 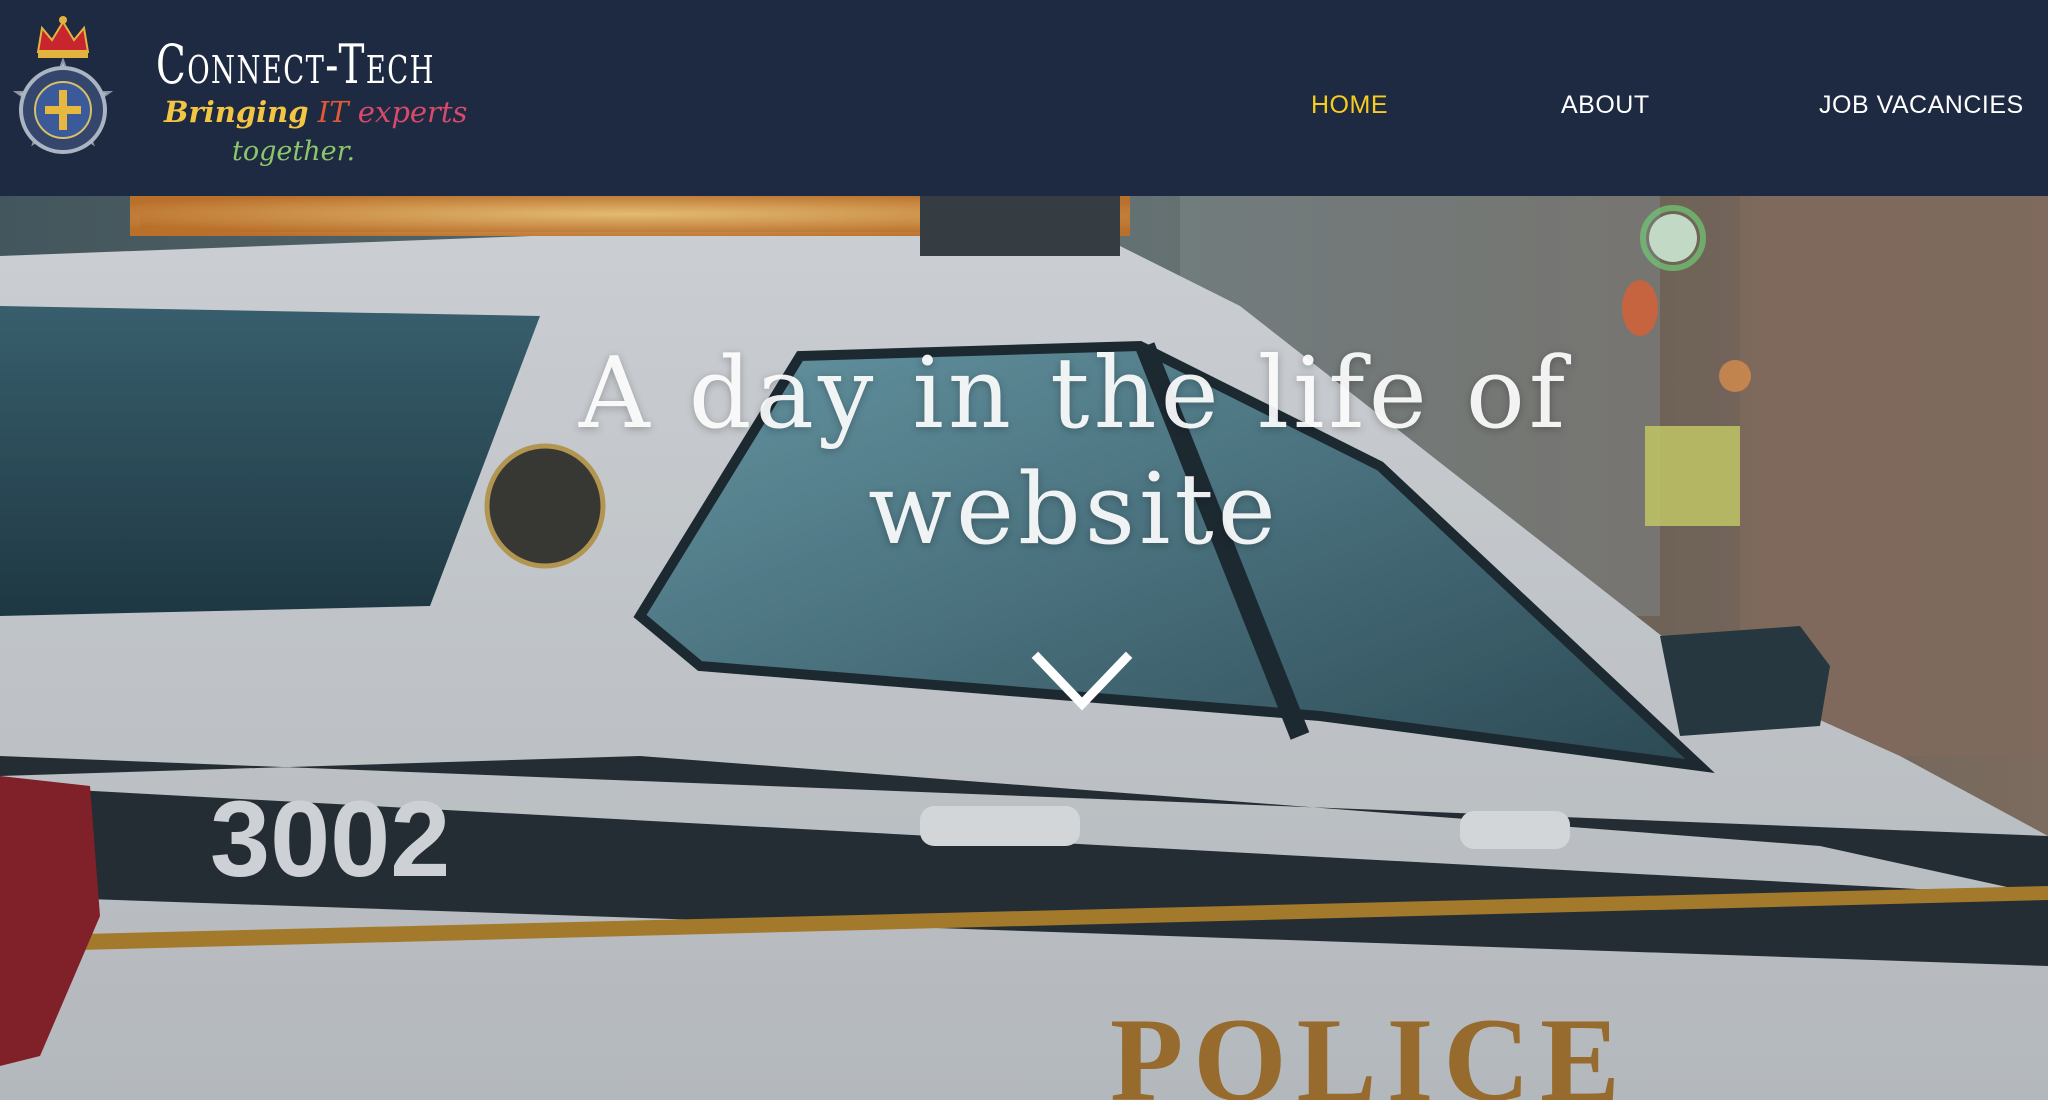 What do you see at coordinates (1349, 105) in the screenshot?
I see `nav-item-home: HOME` at bounding box center [1349, 105].